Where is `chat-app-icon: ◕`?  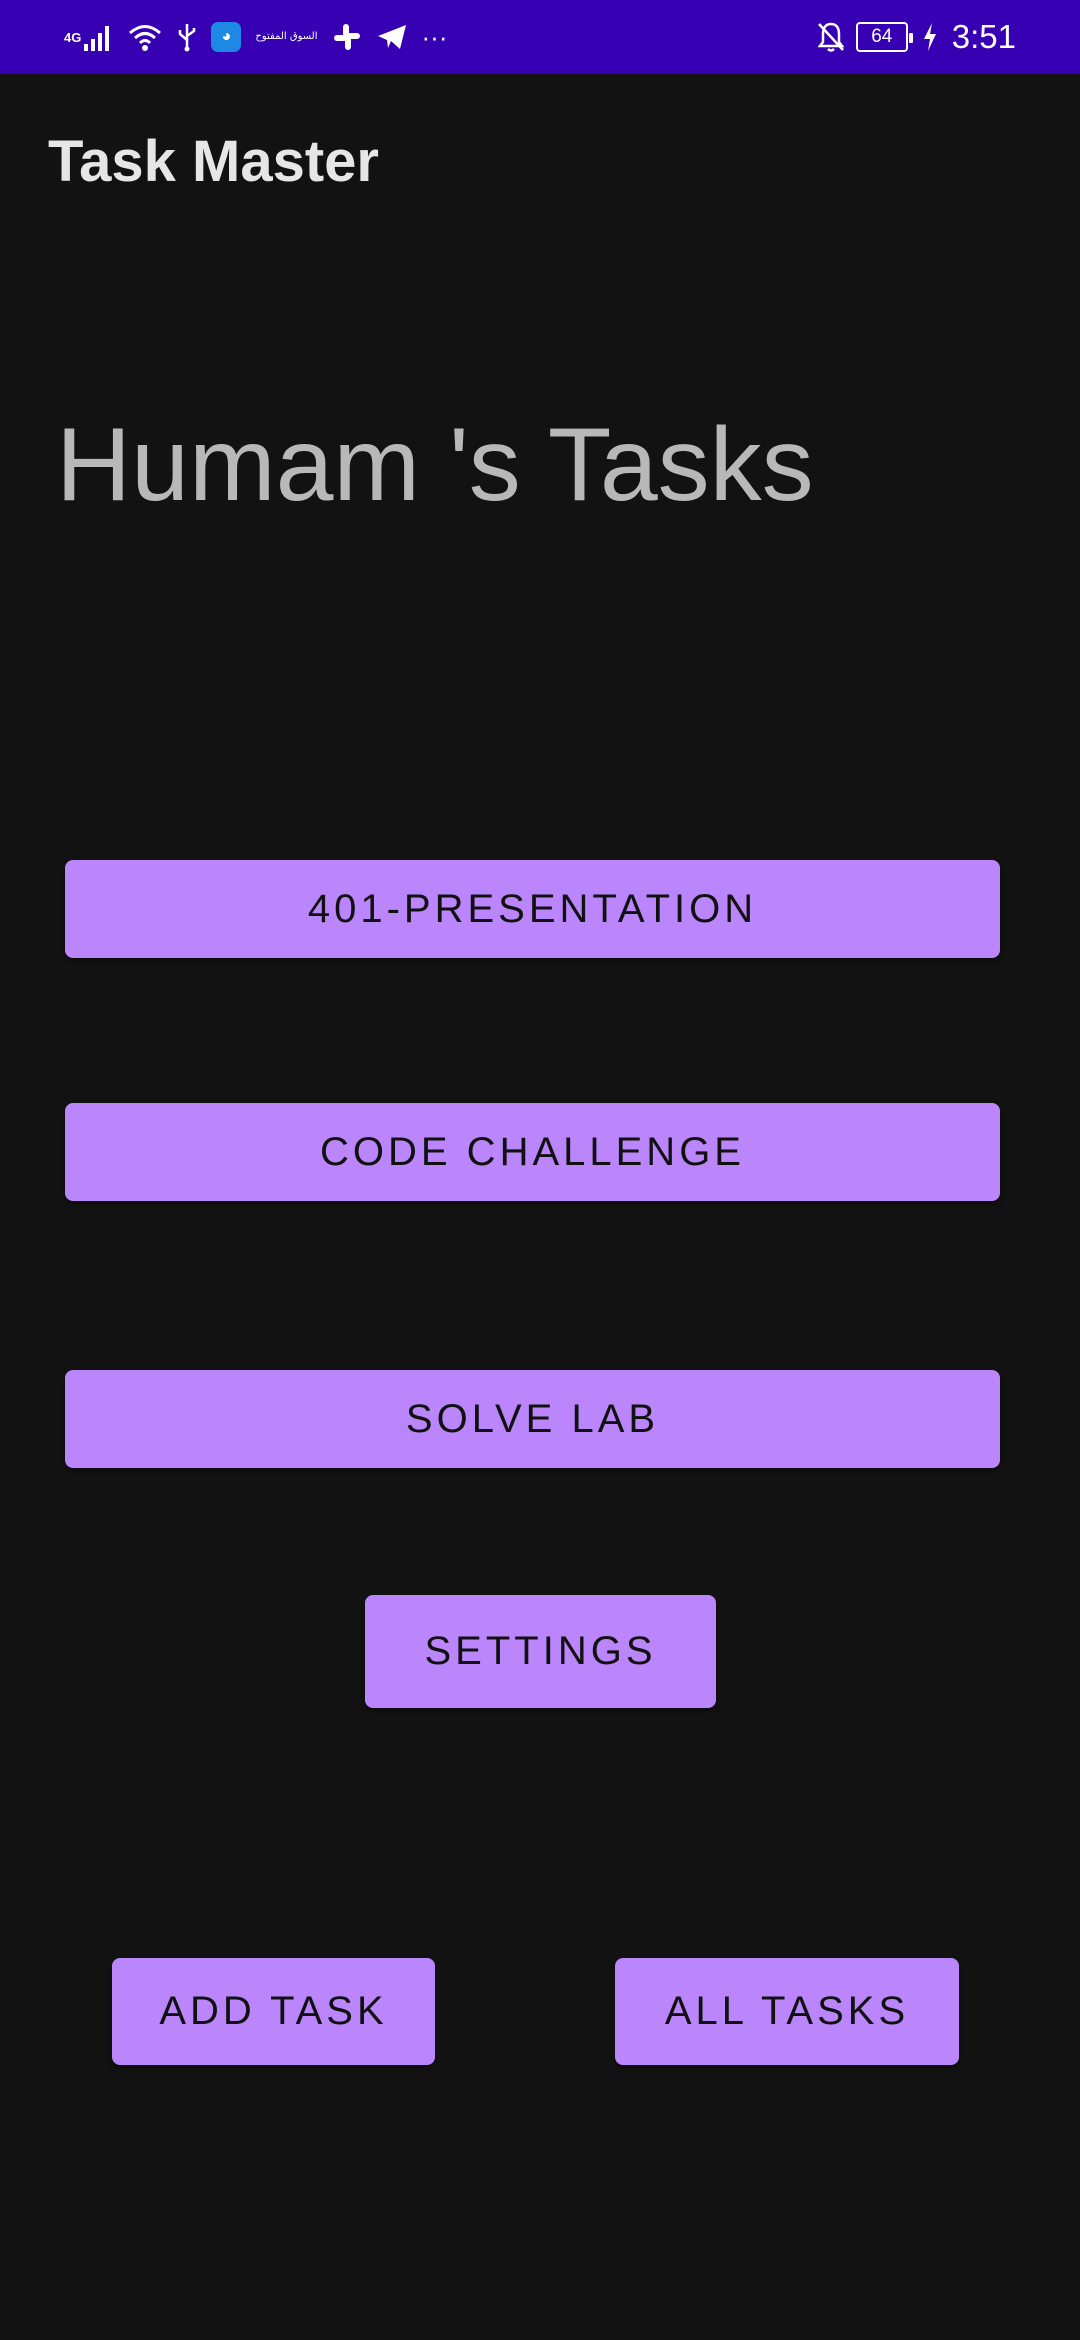 chat-app-icon: ◕ is located at coordinates (226, 37).